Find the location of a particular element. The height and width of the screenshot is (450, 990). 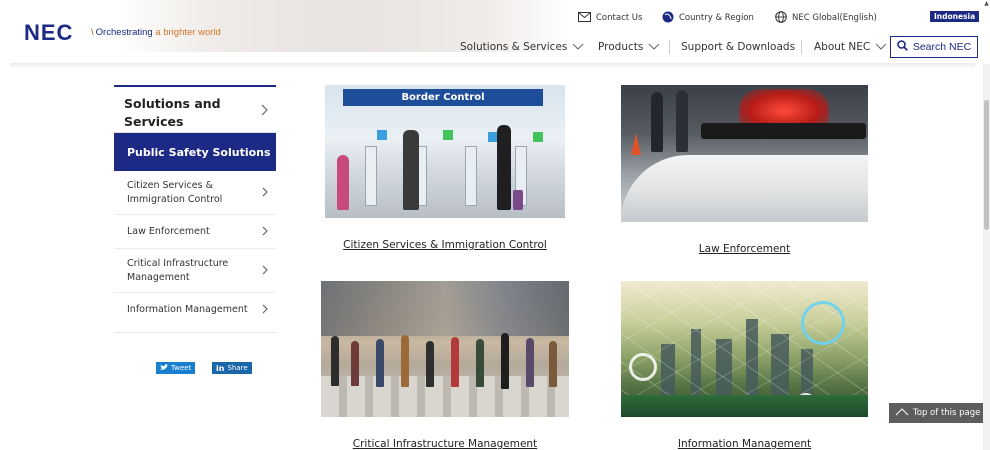

information-management-link: Information Management is located at coordinates (744, 444).